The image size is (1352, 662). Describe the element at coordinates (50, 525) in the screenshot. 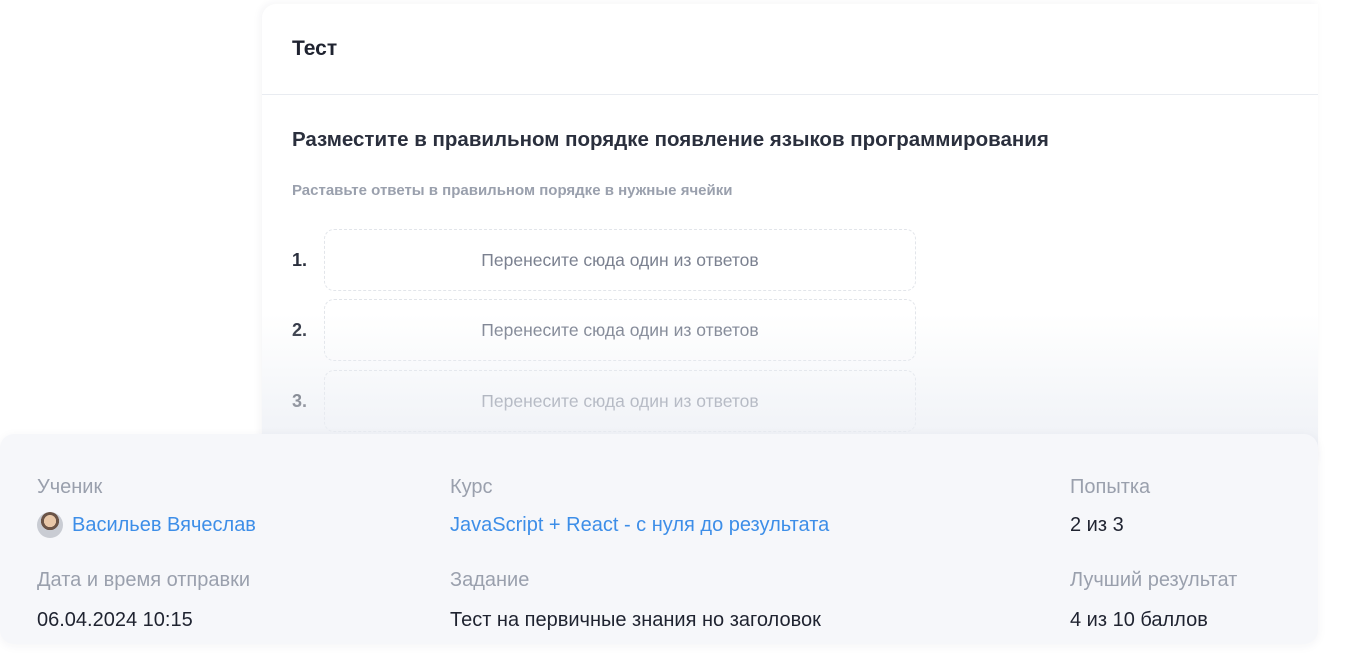

I see `avatar` at that location.